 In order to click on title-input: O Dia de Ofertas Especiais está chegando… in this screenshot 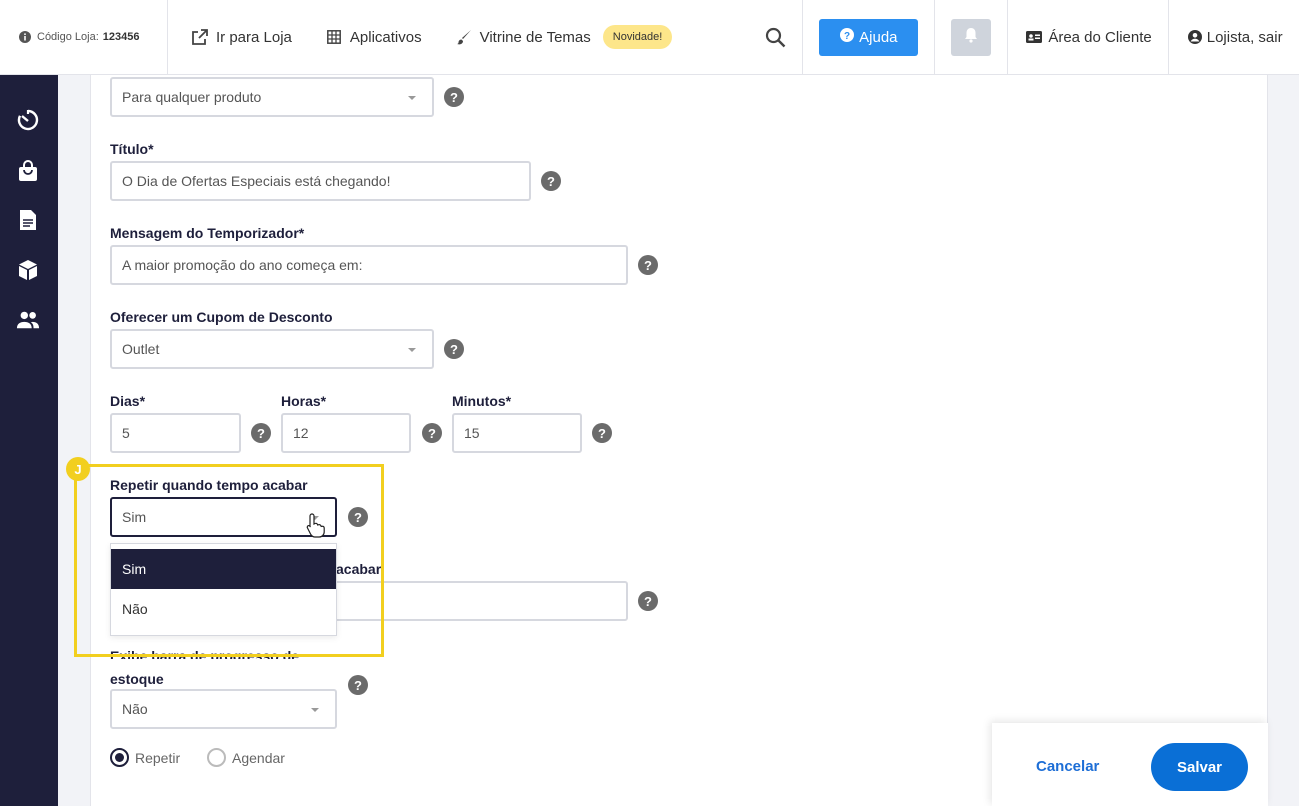, I will do `click(320, 181)`.